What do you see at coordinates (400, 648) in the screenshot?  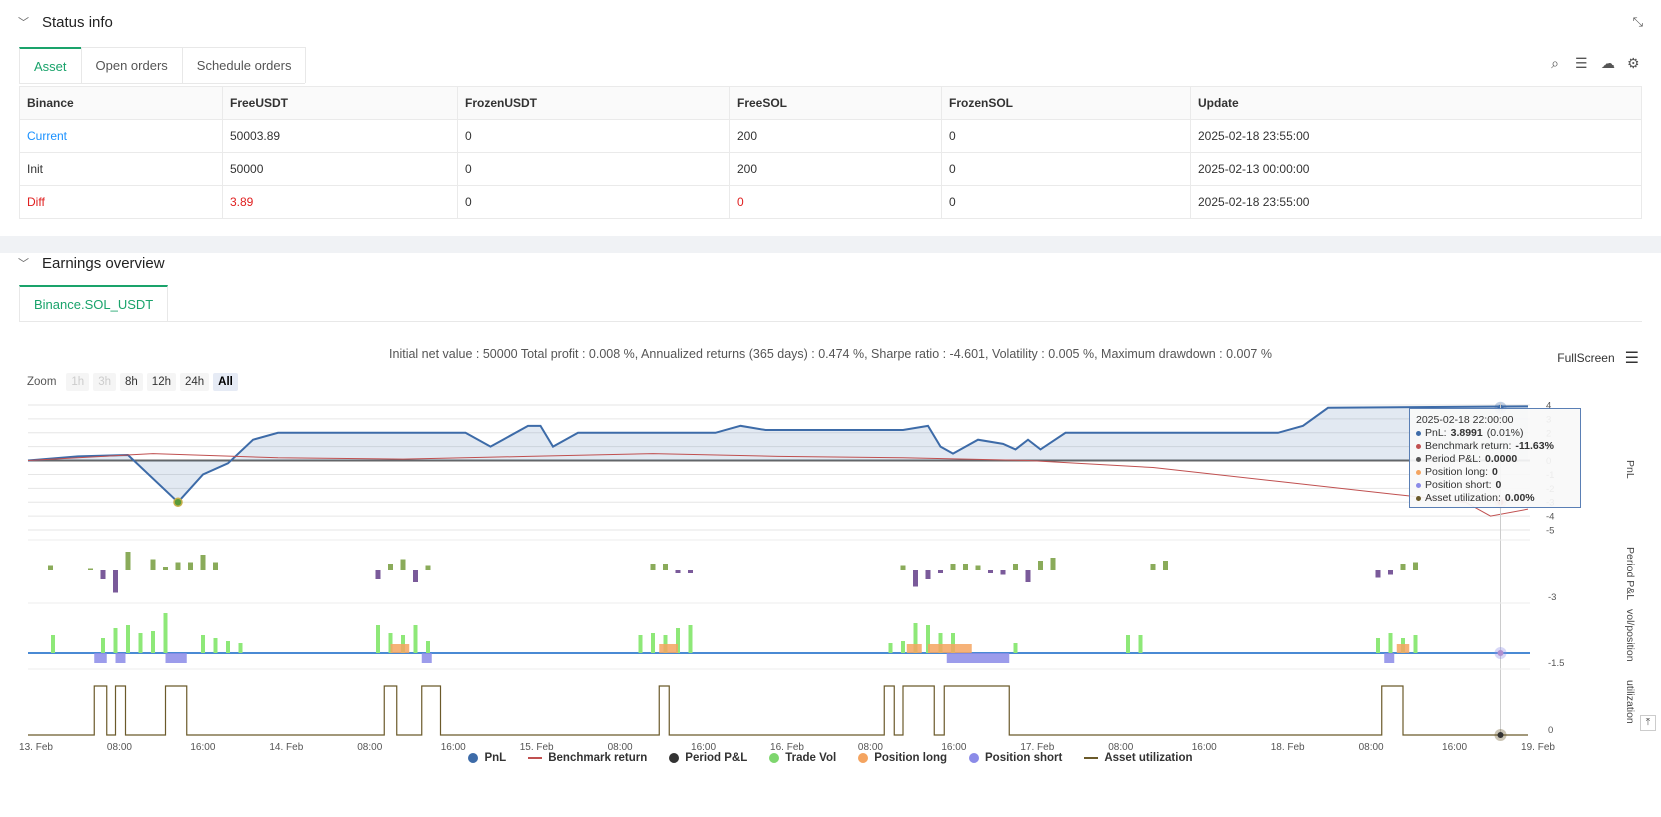 I see `position-long-bar` at bounding box center [400, 648].